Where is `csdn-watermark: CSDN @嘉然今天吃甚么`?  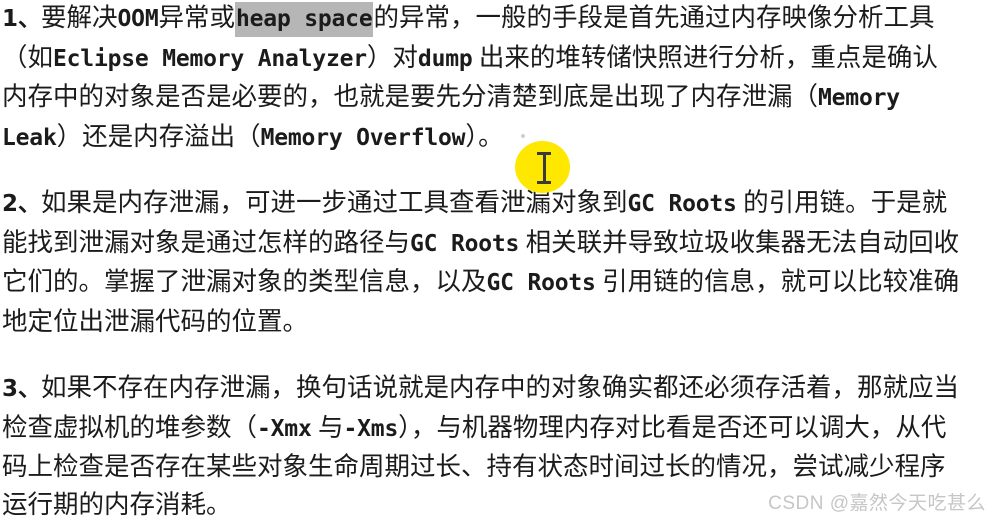 csdn-watermark: CSDN @嘉然今天吃甚么 is located at coordinates (877, 501).